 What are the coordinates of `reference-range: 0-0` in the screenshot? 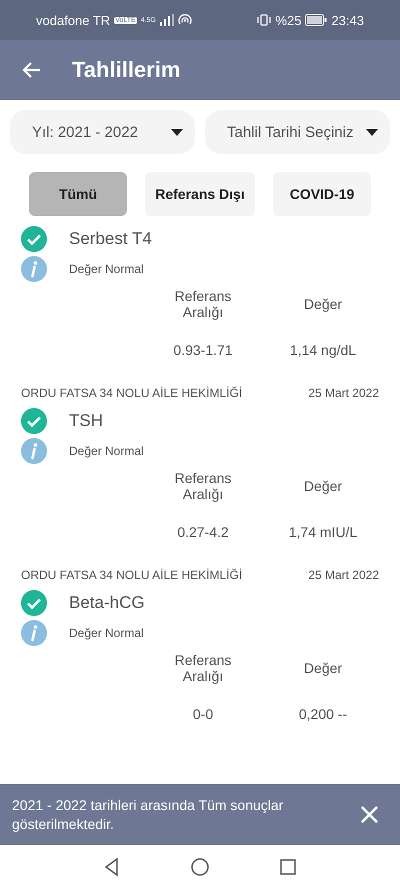 It's located at (203, 714).